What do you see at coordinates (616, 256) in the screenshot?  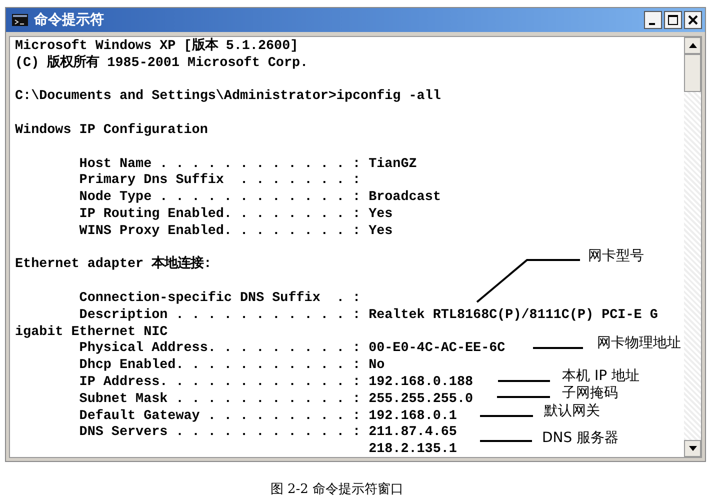 I see `annotation-label: 网卡型号` at bounding box center [616, 256].